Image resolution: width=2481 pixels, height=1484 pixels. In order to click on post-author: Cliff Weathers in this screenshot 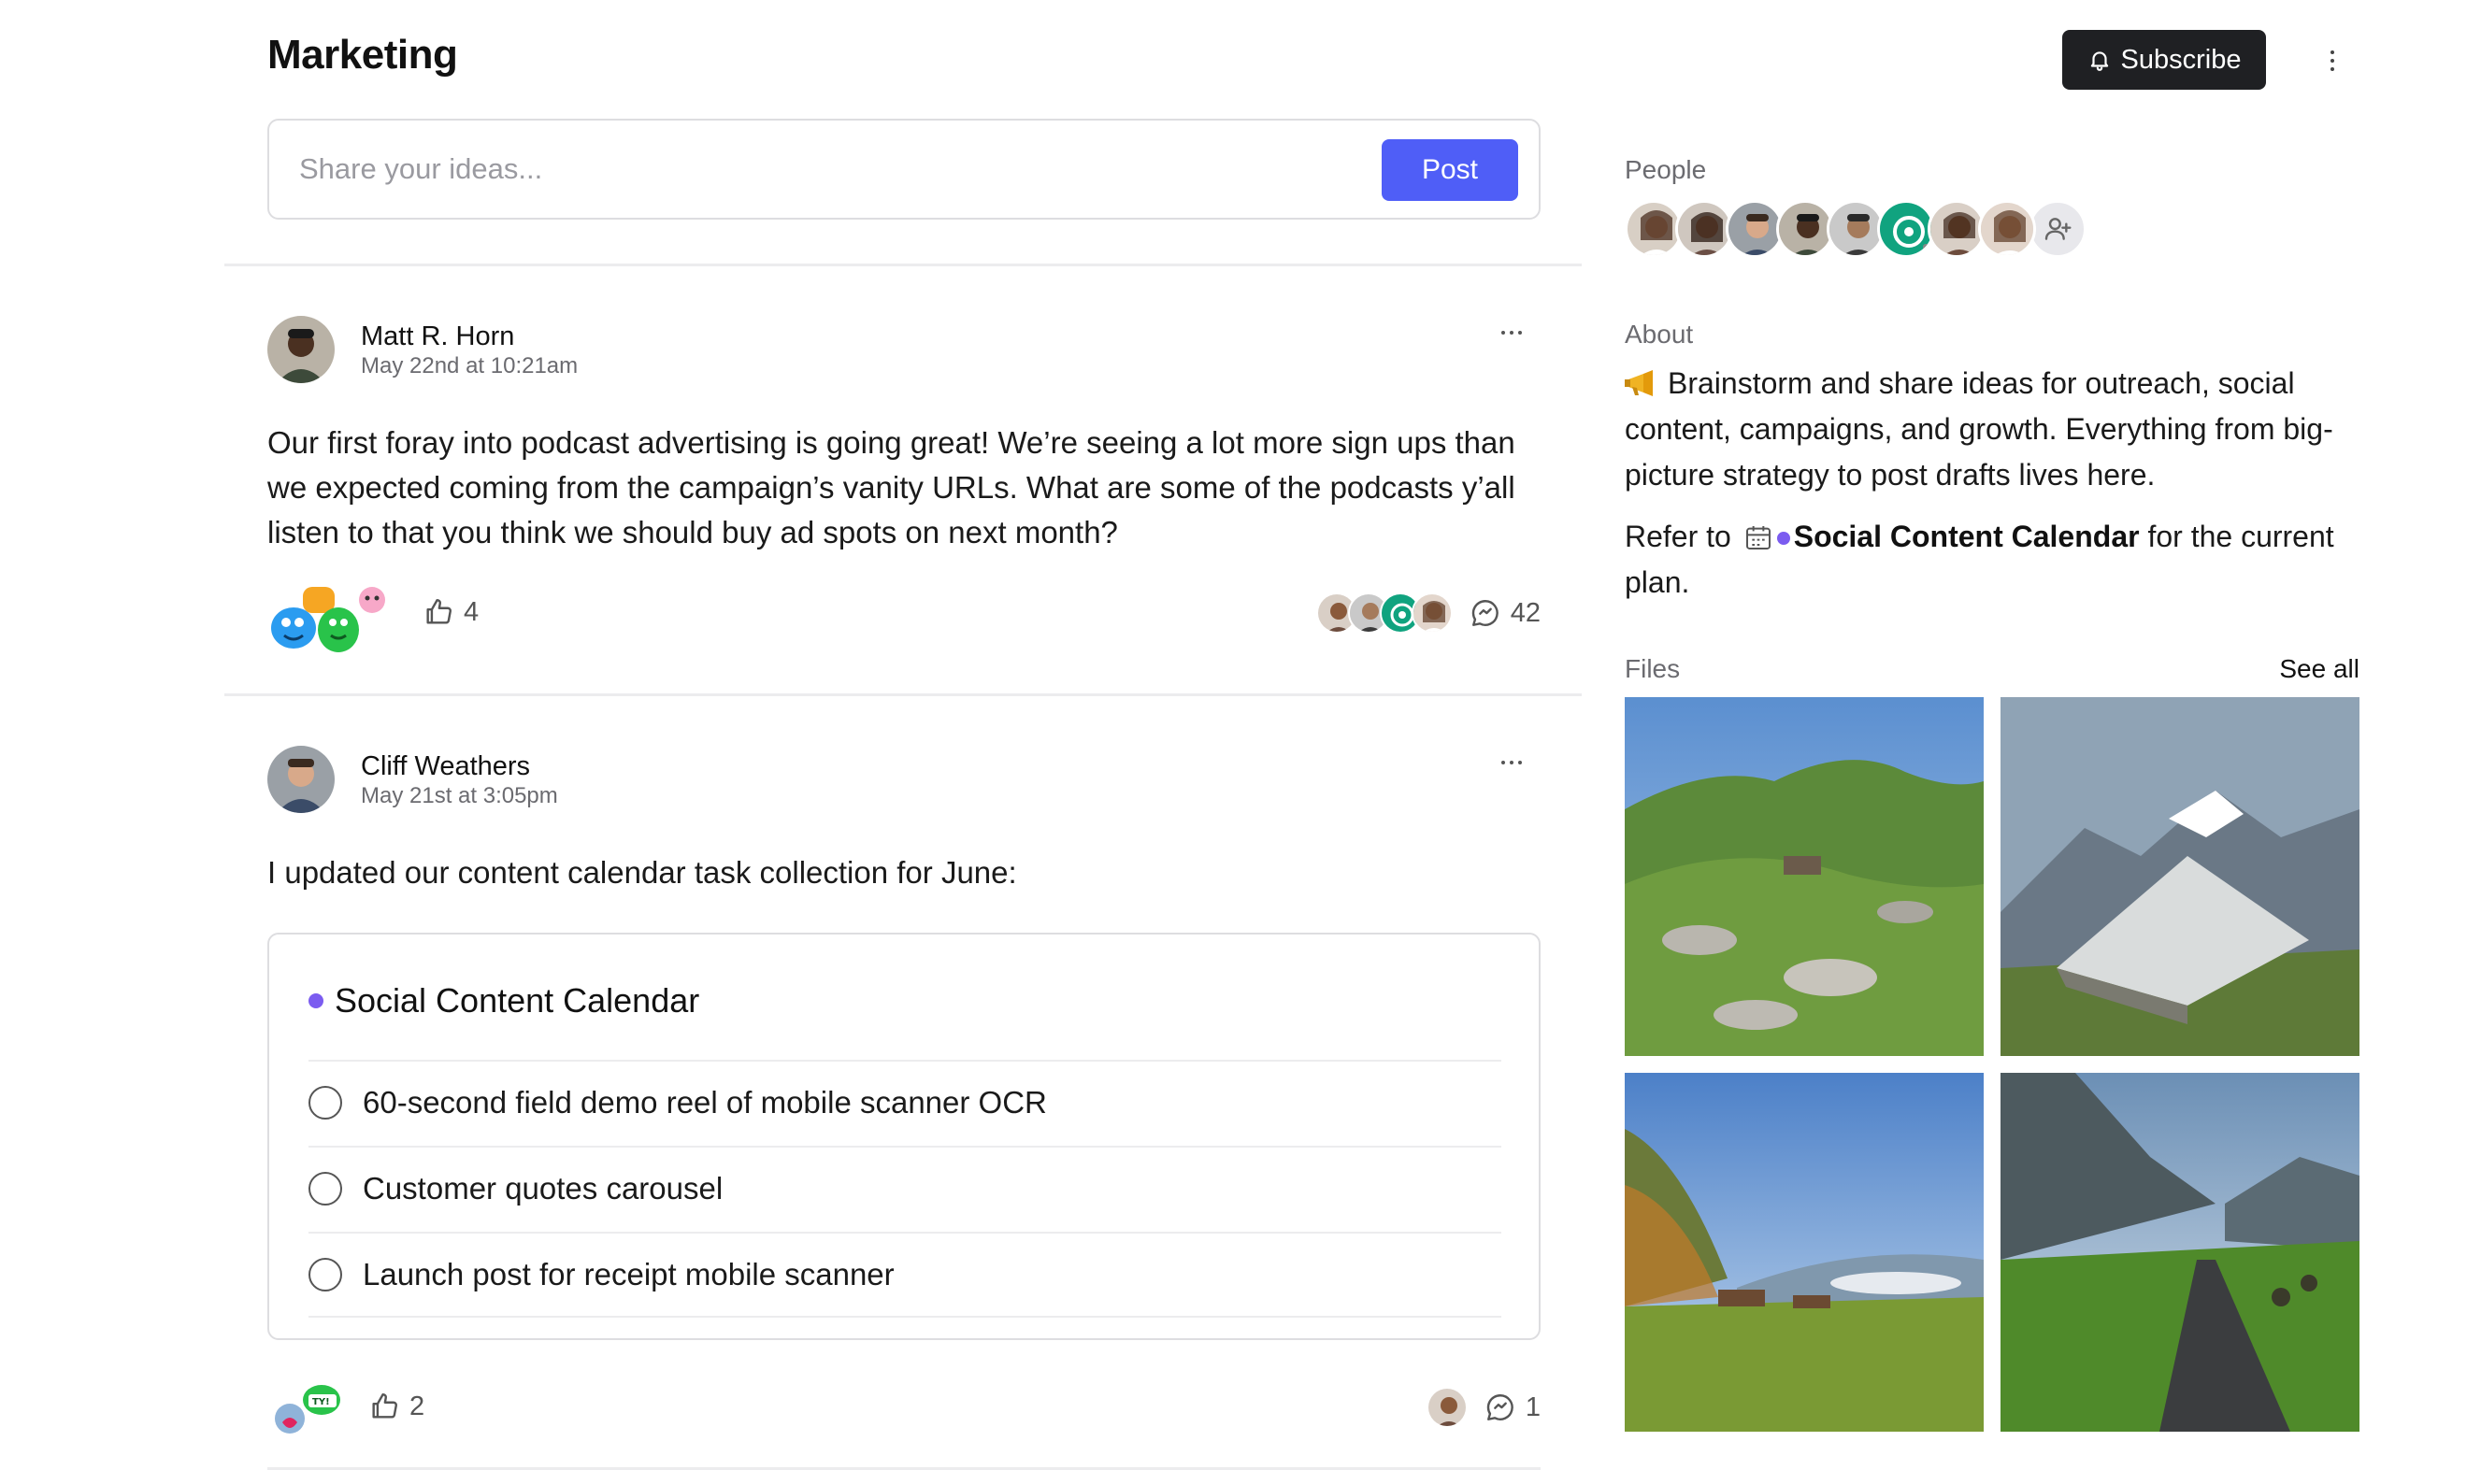, I will do `click(445, 766)`.